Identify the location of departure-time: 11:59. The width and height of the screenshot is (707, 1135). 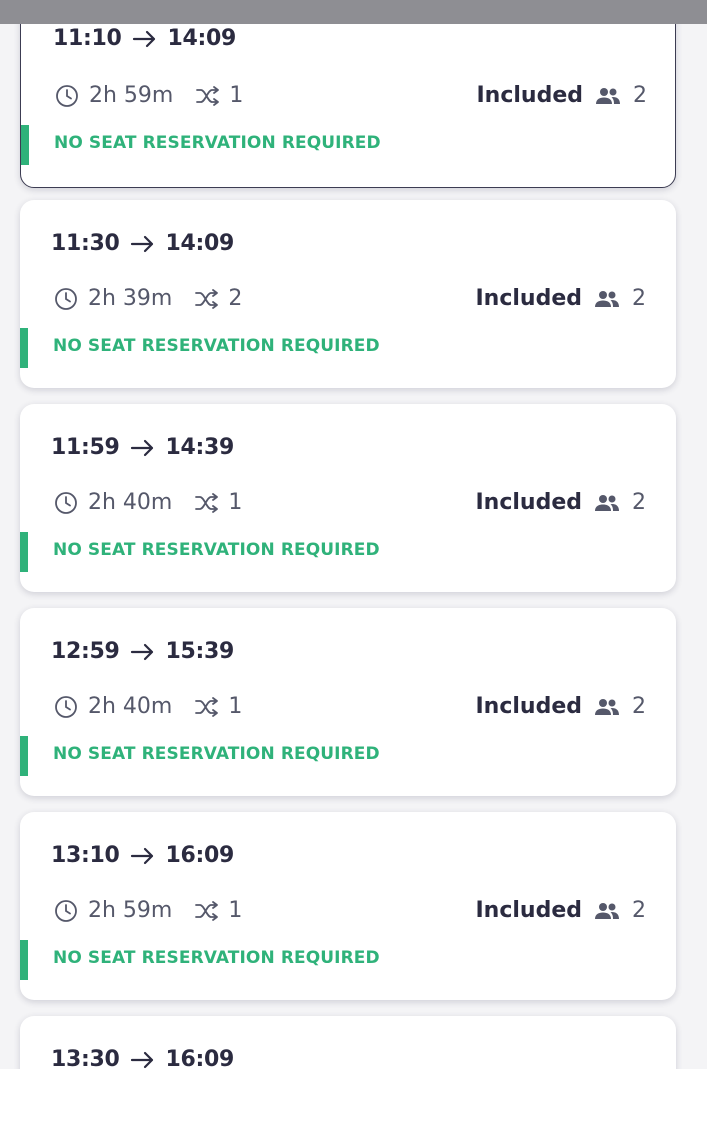
(85, 447).